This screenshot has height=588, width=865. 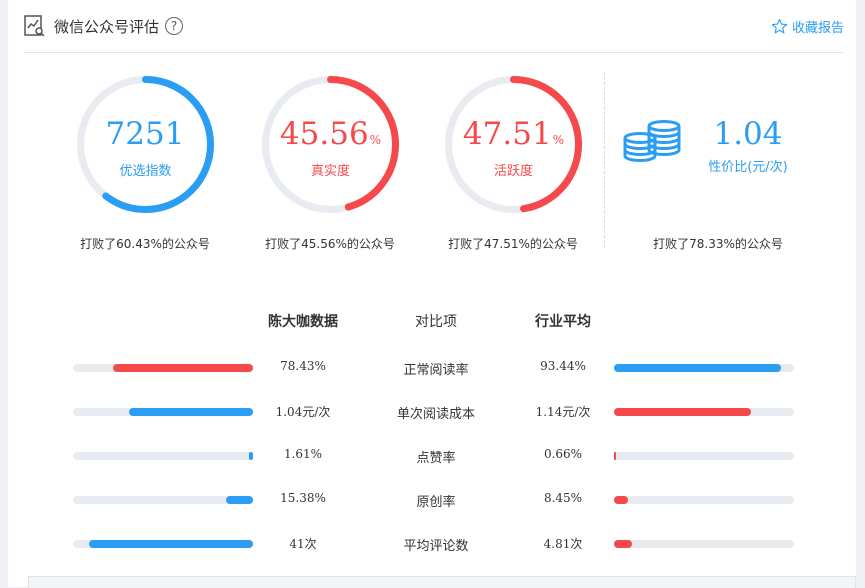 I want to click on metric-label: 原创率, so click(x=436, y=502).